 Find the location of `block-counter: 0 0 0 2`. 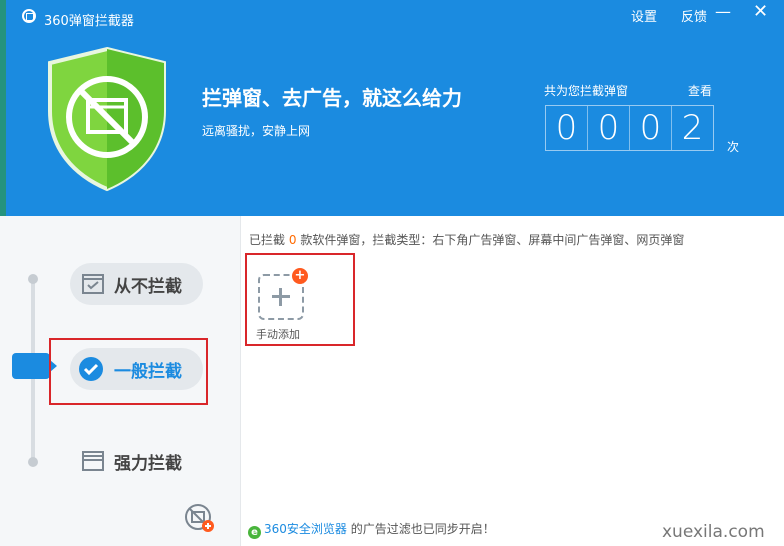

block-counter: 0 0 0 2 is located at coordinates (629, 128).